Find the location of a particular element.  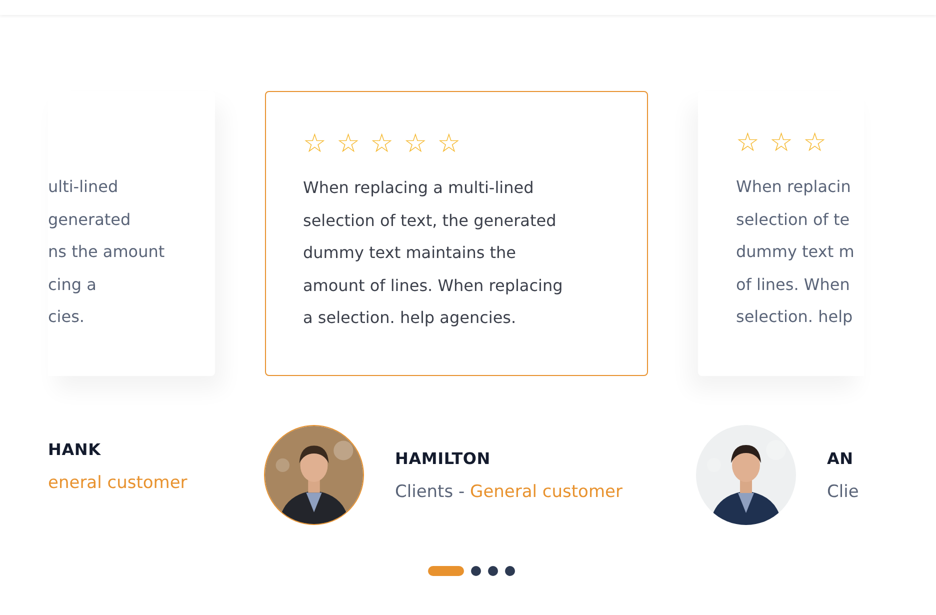

testimonial-text: When replacin selection of te dummy text m of lines. When selection. help is located at coordinates (795, 252).